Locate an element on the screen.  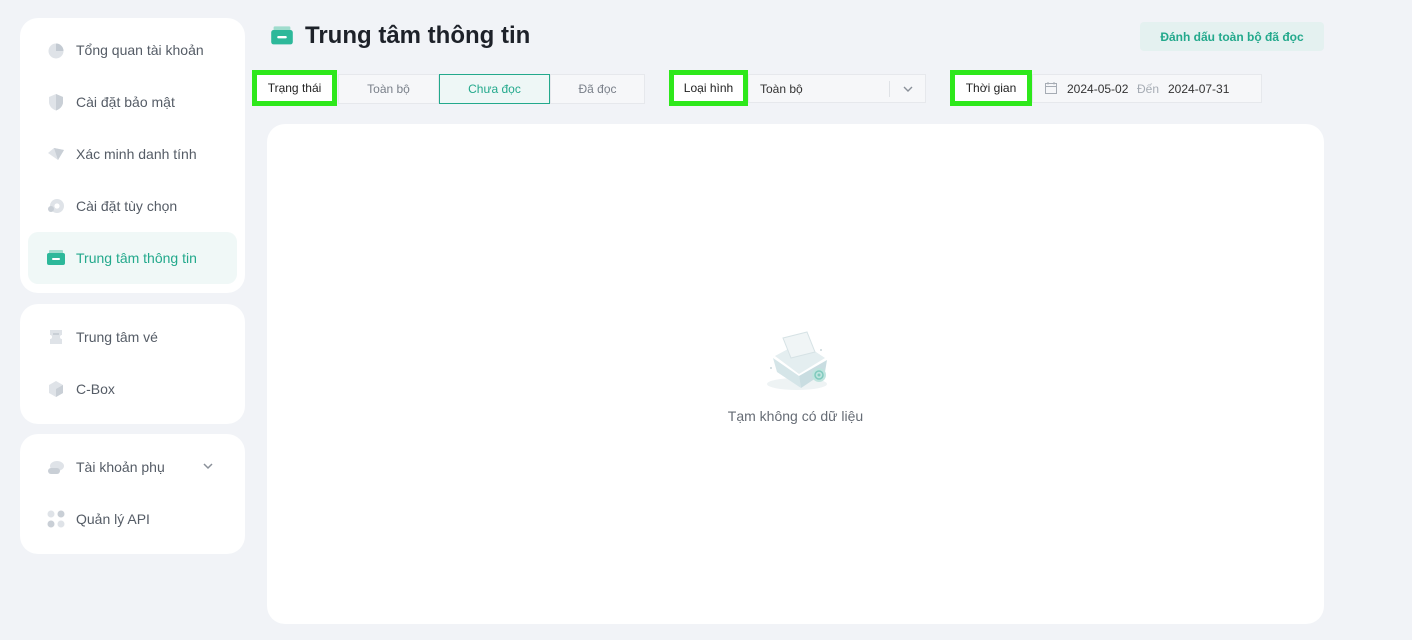
sidebar-item-label: Cài đặt bảo mật is located at coordinates (125, 102).